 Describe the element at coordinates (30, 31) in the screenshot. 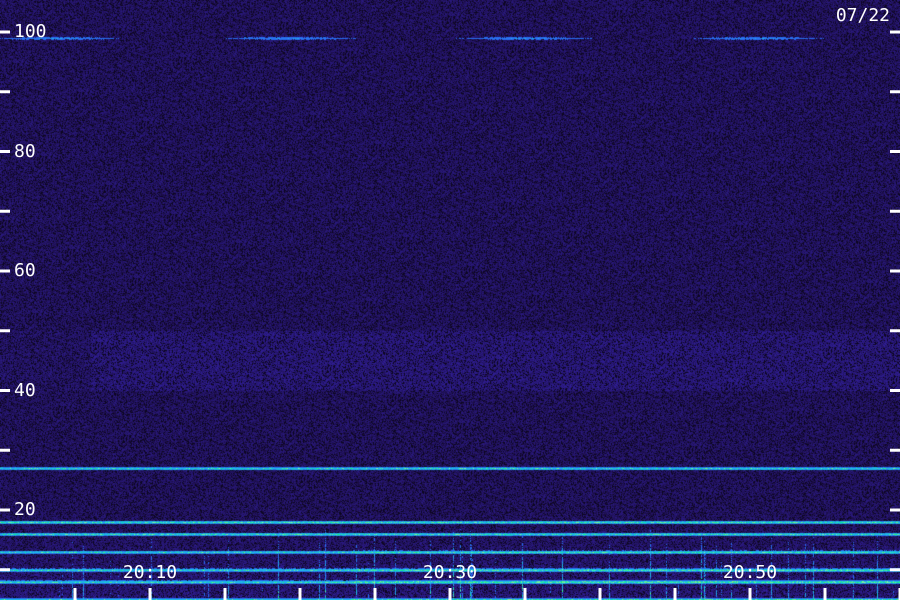

I see `y-tick-label: 100` at that location.